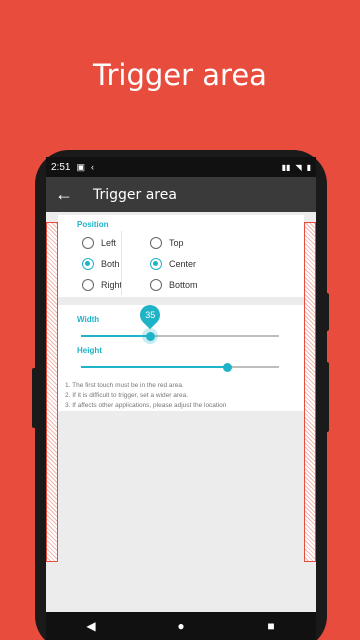 The height and width of the screenshot is (640, 360). I want to click on promo-title: Trigger area, so click(180, 75).